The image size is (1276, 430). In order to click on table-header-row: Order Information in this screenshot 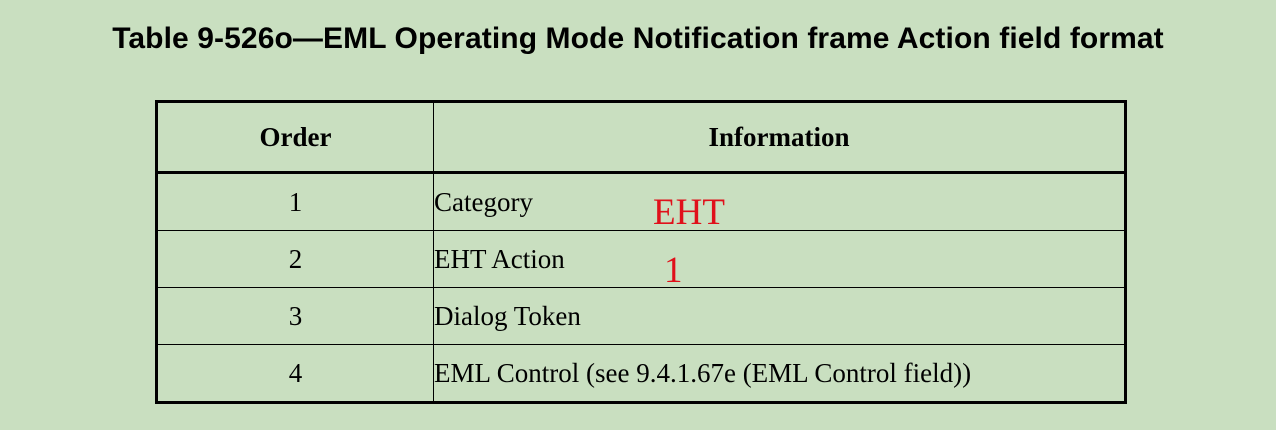, I will do `click(641, 137)`.